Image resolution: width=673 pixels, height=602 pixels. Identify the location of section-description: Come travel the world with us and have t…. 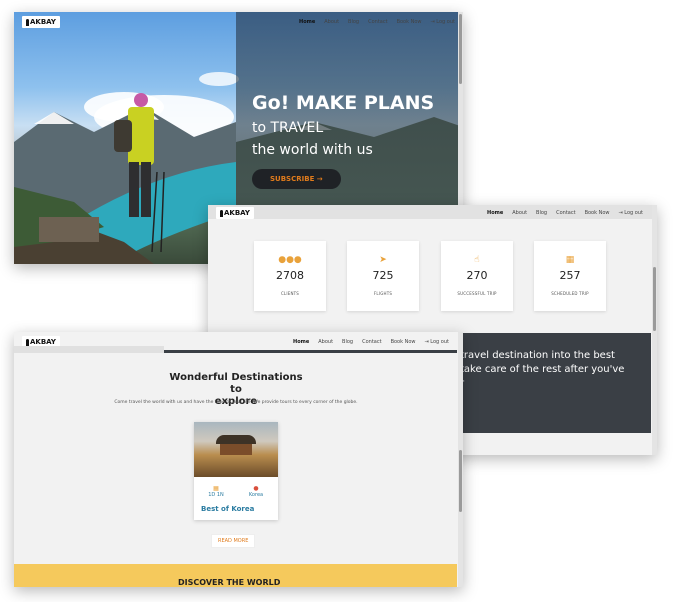
(236, 402).